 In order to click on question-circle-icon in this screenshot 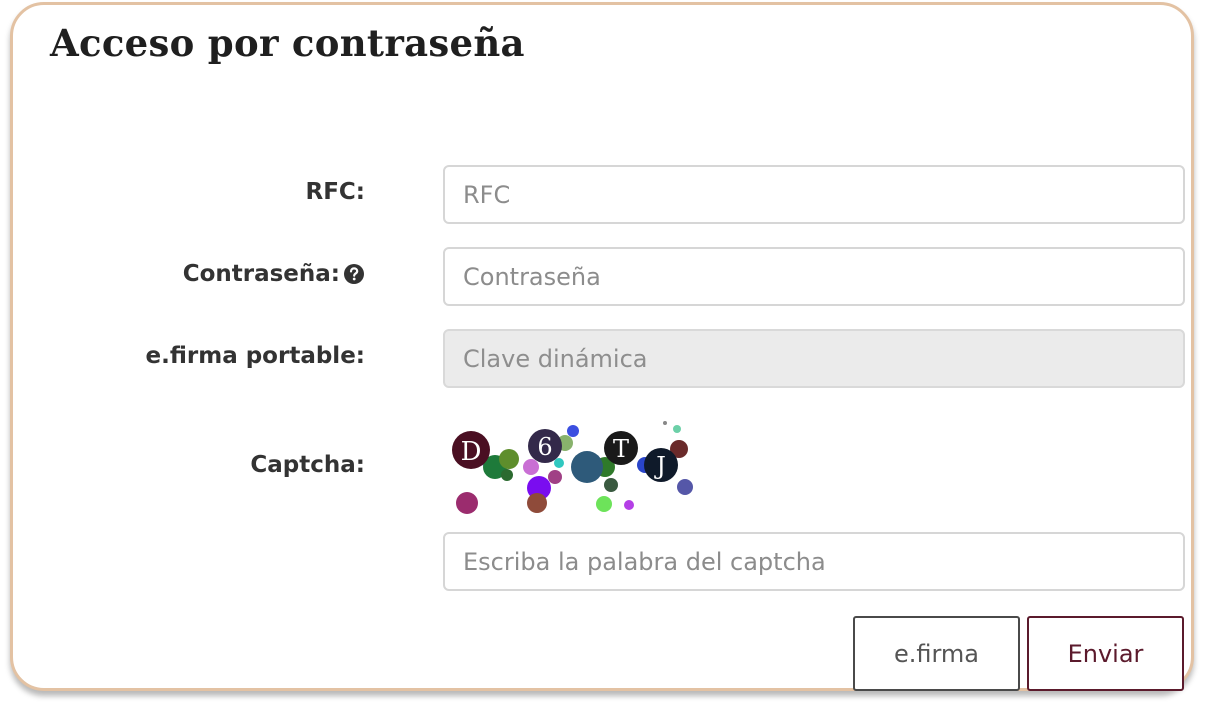, I will do `click(354, 274)`.